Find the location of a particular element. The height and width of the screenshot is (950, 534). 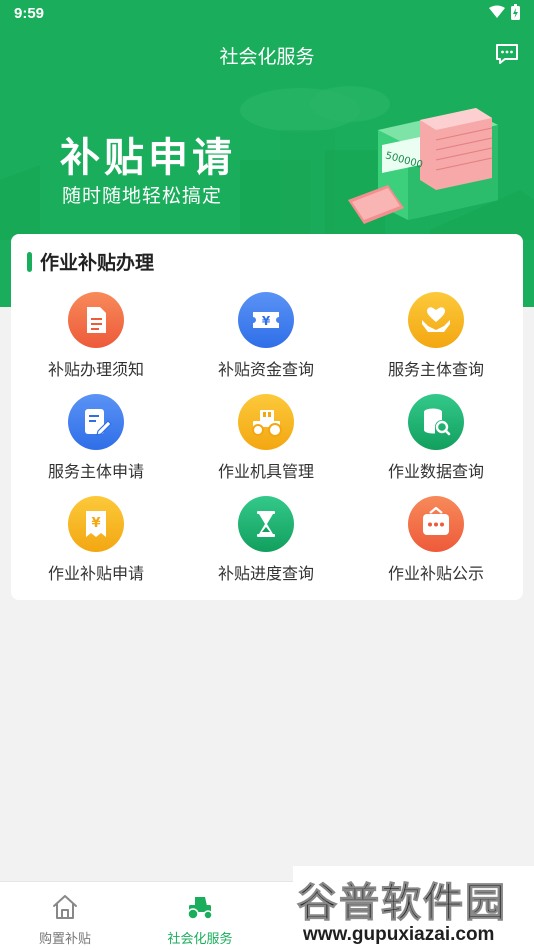

grid-item-provider-apply: 服务主体申请 is located at coordinates (96, 440).